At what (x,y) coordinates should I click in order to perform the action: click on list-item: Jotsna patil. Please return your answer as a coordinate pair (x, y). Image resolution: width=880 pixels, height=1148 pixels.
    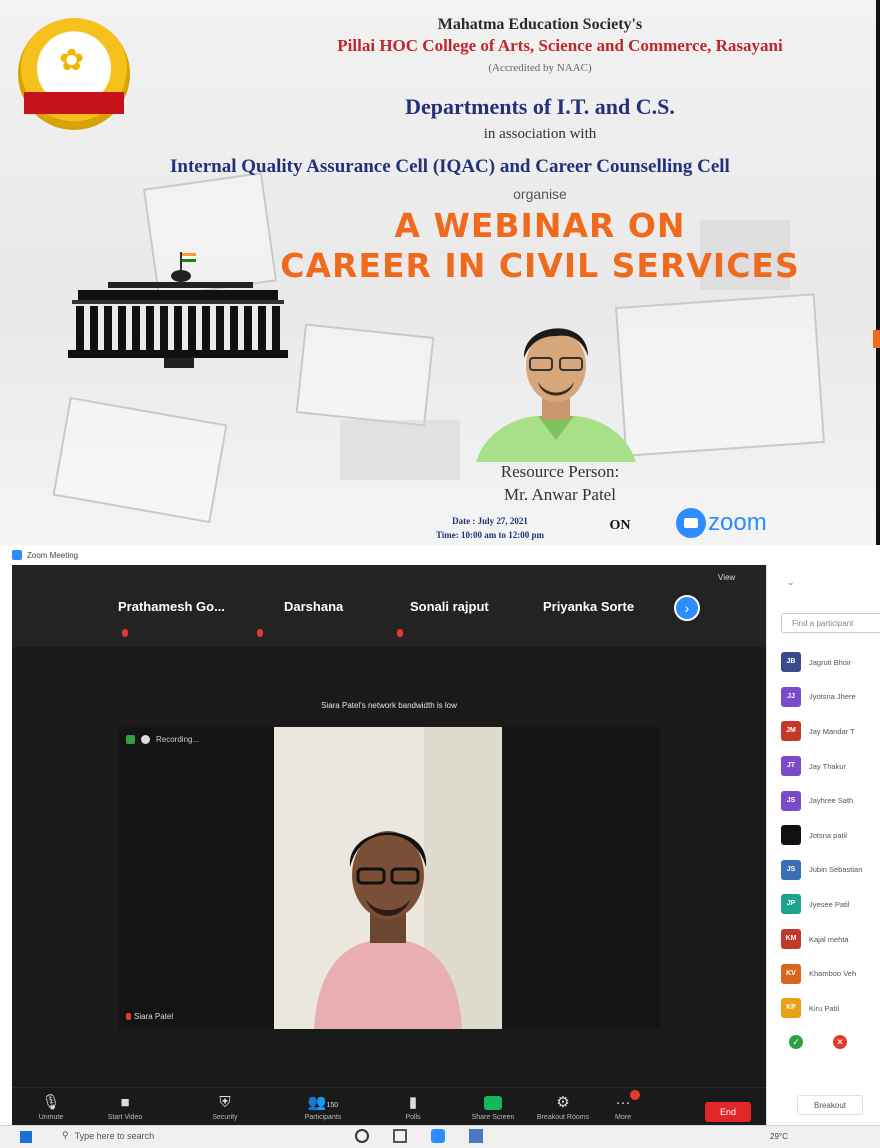
    Looking at the image, I should click on (830, 835).